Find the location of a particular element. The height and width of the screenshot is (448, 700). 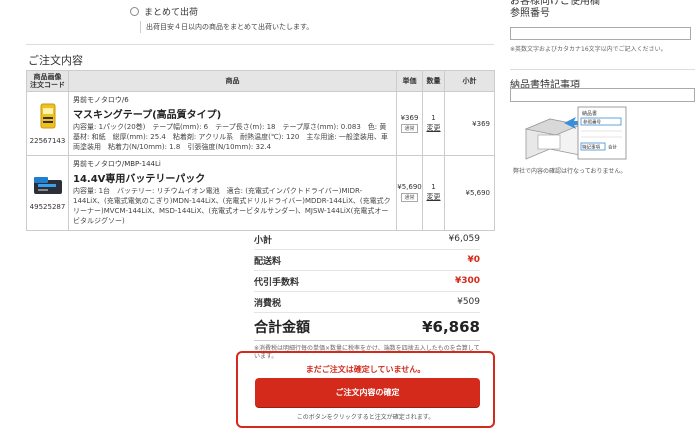

product-code: 49525287 is located at coordinates (47, 207).